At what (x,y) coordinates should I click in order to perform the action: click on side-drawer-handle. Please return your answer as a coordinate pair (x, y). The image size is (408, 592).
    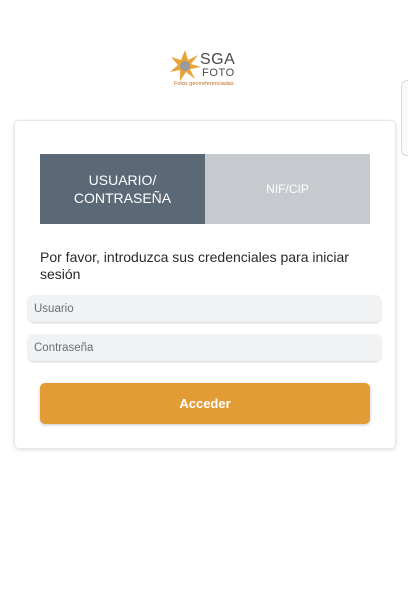
    Looking at the image, I should click on (404, 118).